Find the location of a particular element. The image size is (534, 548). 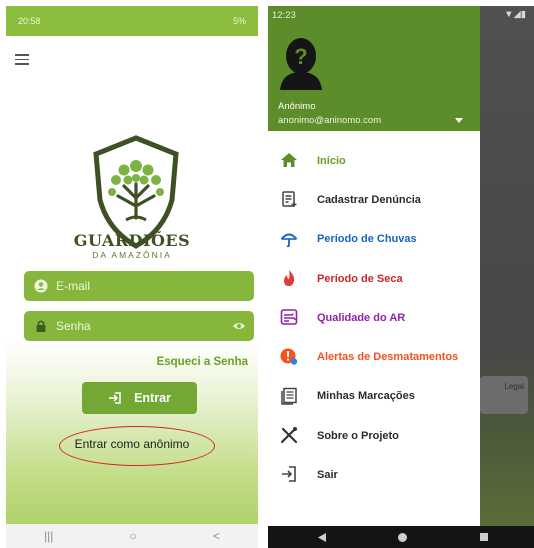

menu-item-sobre-projeto: Sobre o Projeto is located at coordinates (374, 435).